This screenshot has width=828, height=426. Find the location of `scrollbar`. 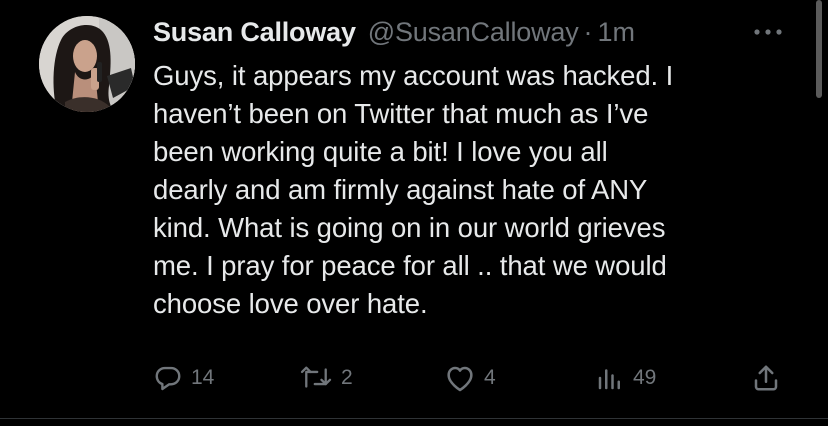

scrollbar is located at coordinates (819, 49).